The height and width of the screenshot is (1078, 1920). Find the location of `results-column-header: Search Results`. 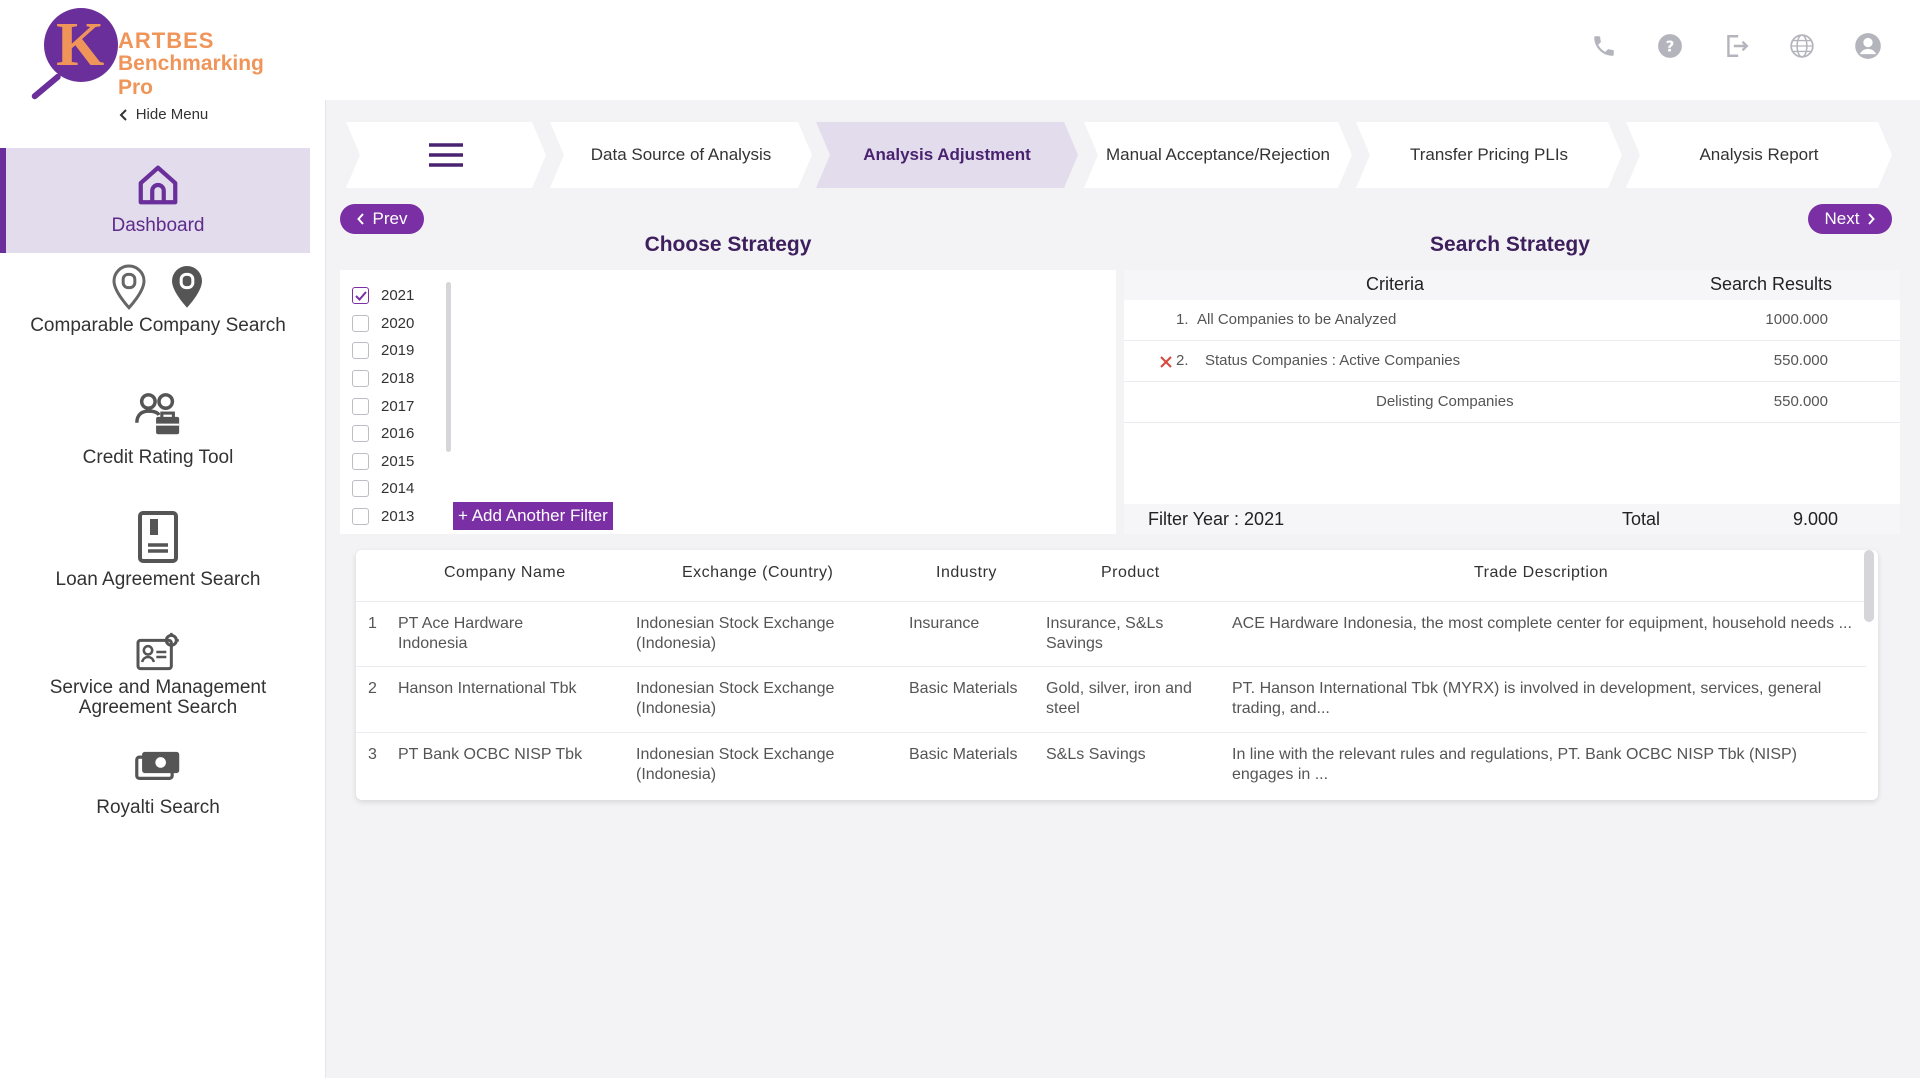

results-column-header: Search Results is located at coordinates (1771, 284).